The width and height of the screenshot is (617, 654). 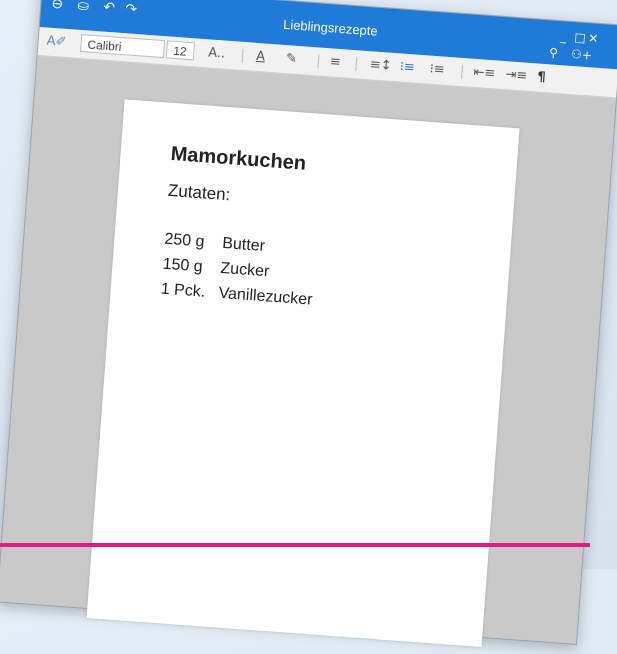 What do you see at coordinates (582, 54) in the screenshot?
I see `share-person-icon: ⚇+` at bounding box center [582, 54].